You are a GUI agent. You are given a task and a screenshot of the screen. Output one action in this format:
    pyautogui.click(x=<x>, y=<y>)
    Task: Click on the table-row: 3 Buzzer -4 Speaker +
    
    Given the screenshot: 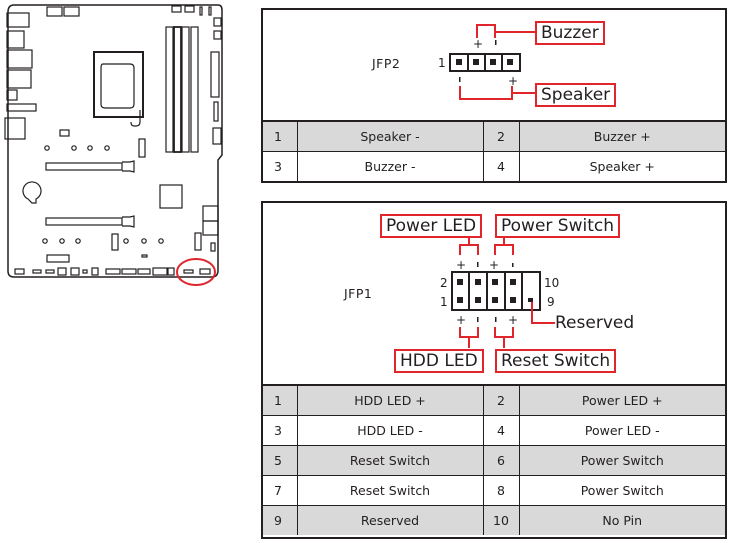 What is the action you would take?
    pyautogui.click(x=494, y=166)
    